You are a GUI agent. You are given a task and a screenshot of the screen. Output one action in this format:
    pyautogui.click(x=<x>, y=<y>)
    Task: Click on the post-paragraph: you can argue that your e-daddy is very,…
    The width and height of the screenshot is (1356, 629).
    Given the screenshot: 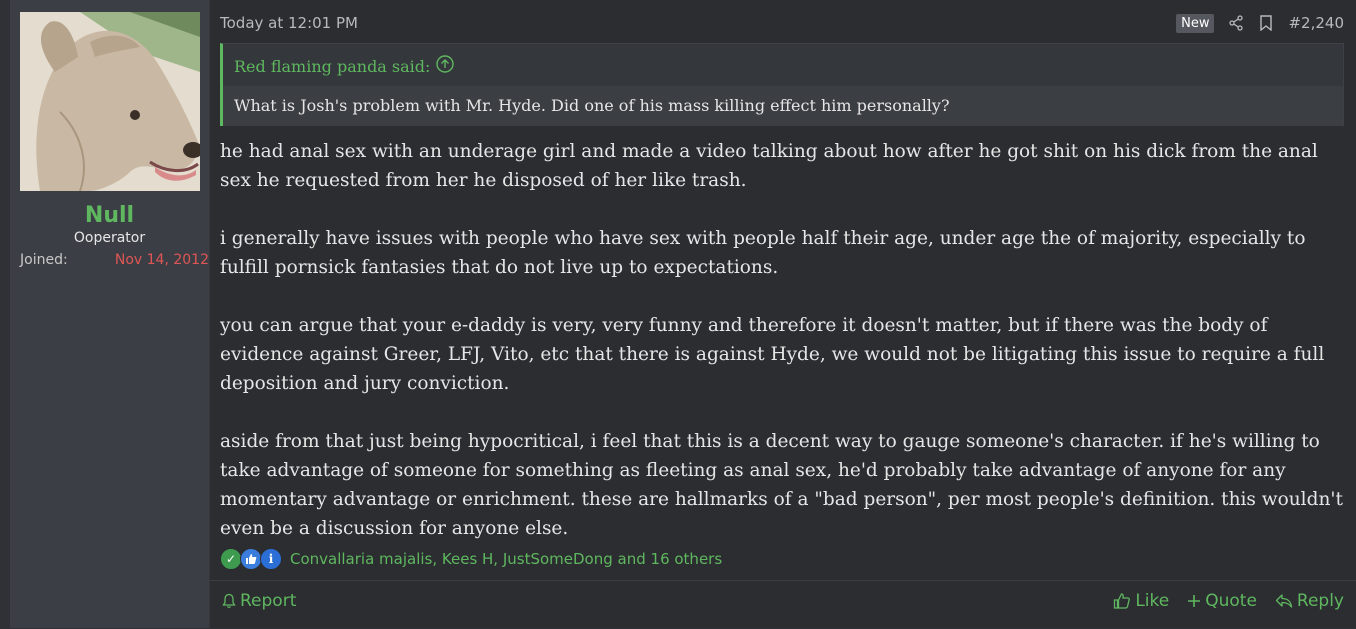 What is the action you would take?
    pyautogui.click(x=772, y=354)
    